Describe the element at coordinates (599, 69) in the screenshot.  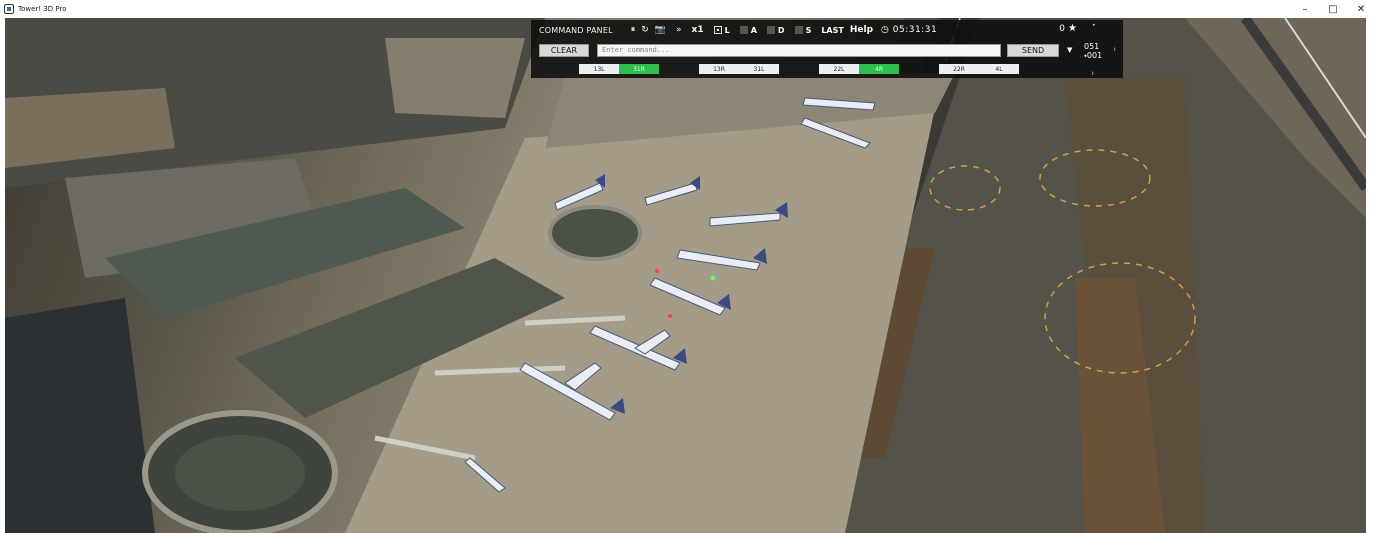
I see `runway-13l: 13L` at that location.